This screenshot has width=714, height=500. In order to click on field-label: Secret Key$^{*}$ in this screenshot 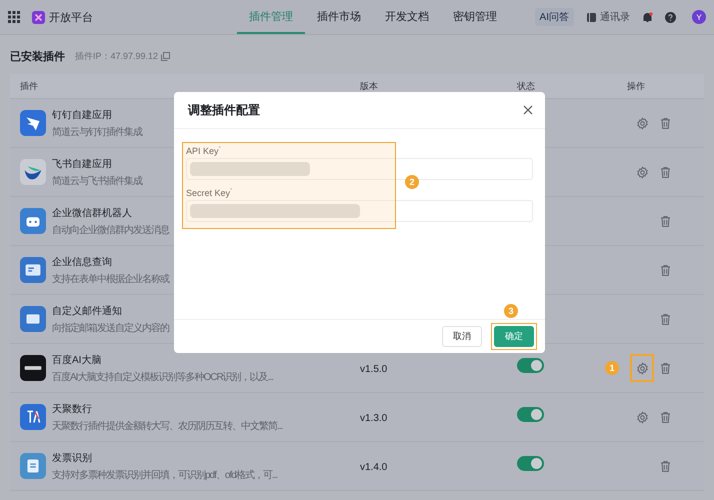, I will do `click(210, 193)`.